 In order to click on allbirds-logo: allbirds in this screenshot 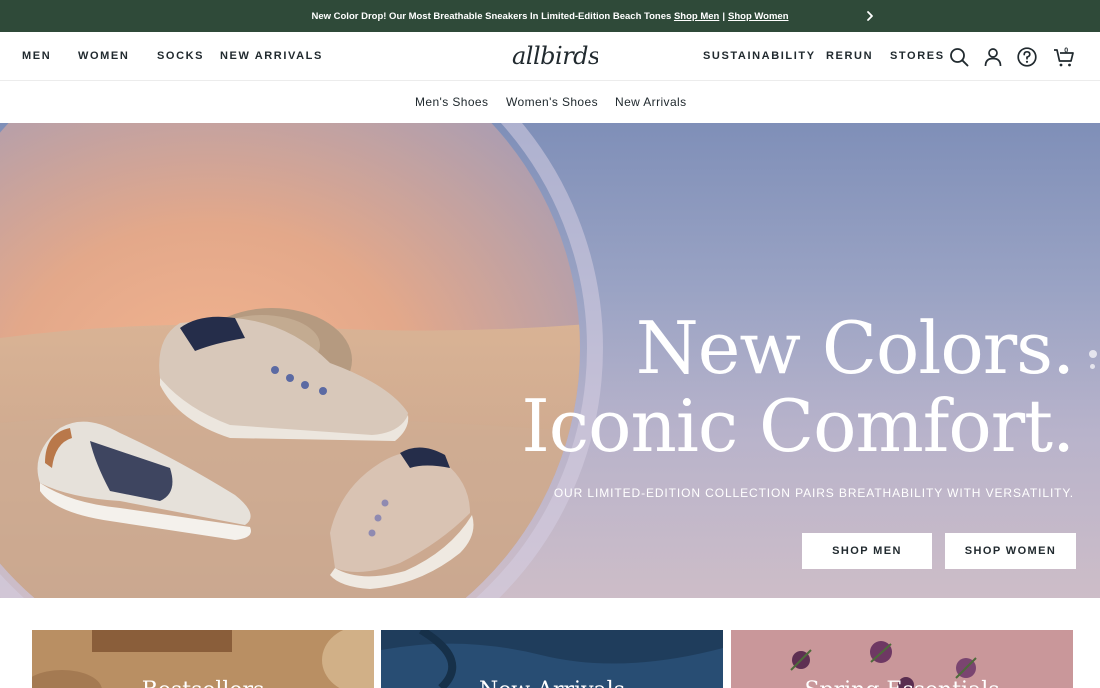, I will do `click(553, 57)`.